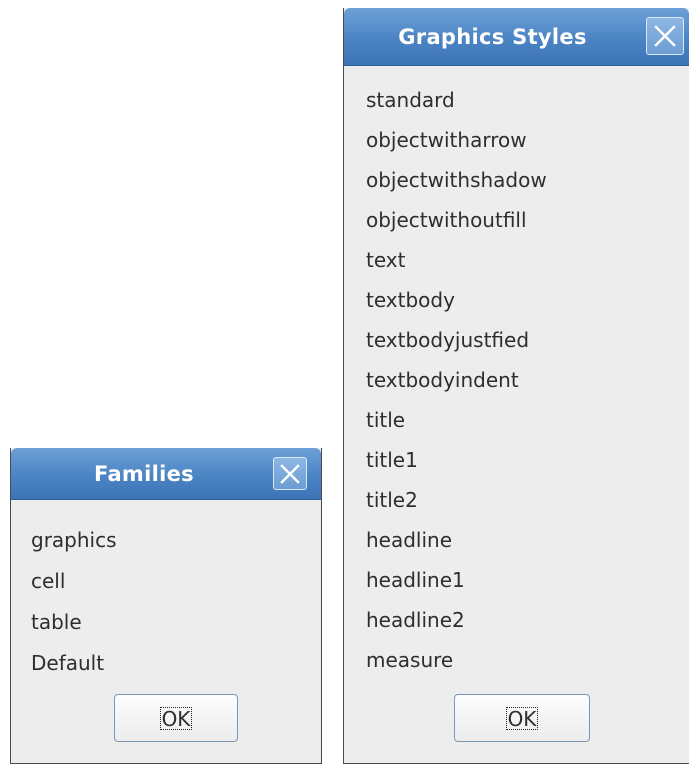  I want to click on families-close-button, so click(290, 473).